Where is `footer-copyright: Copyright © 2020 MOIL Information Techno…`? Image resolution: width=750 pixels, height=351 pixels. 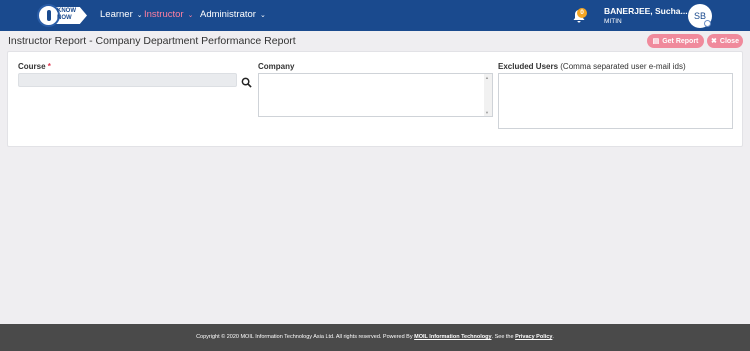 footer-copyright: Copyright © 2020 MOIL Information Techno… is located at coordinates (375, 337).